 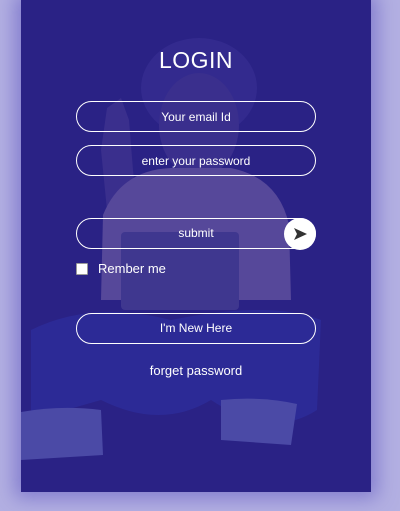 What do you see at coordinates (300, 234) in the screenshot?
I see `send-arrow-icon` at bounding box center [300, 234].